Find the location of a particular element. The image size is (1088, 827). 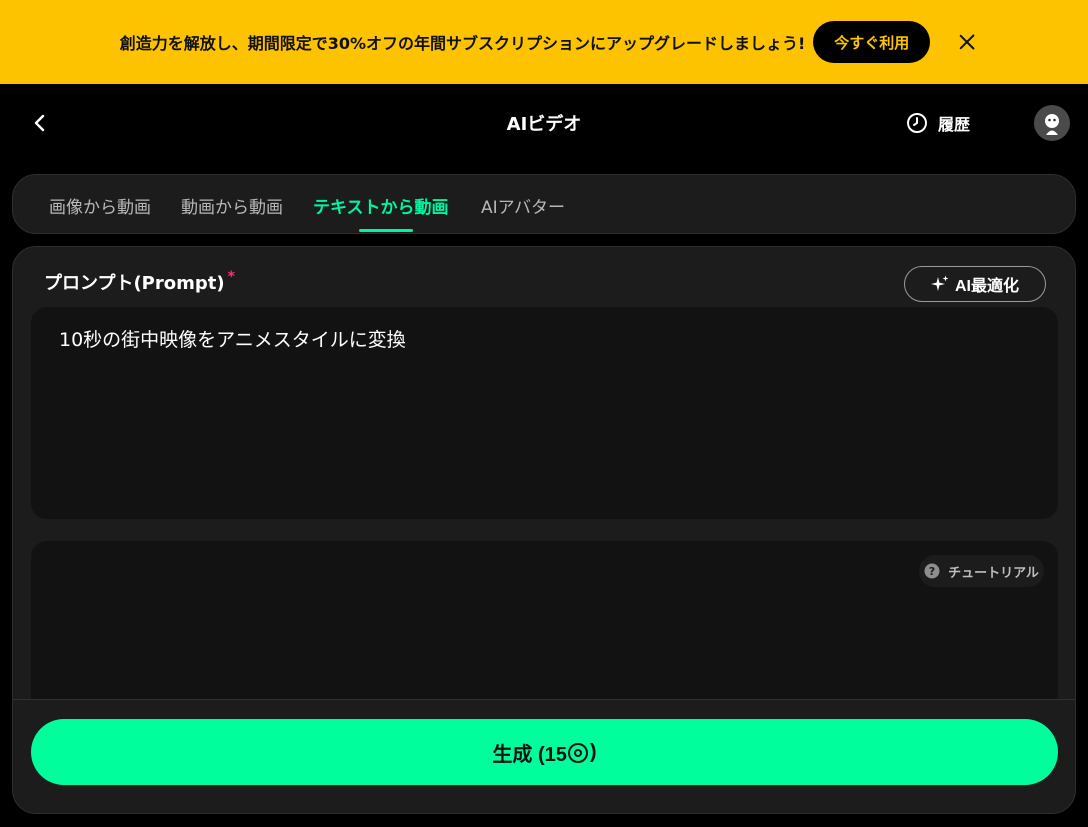

credit-icon is located at coordinates (577, 753).